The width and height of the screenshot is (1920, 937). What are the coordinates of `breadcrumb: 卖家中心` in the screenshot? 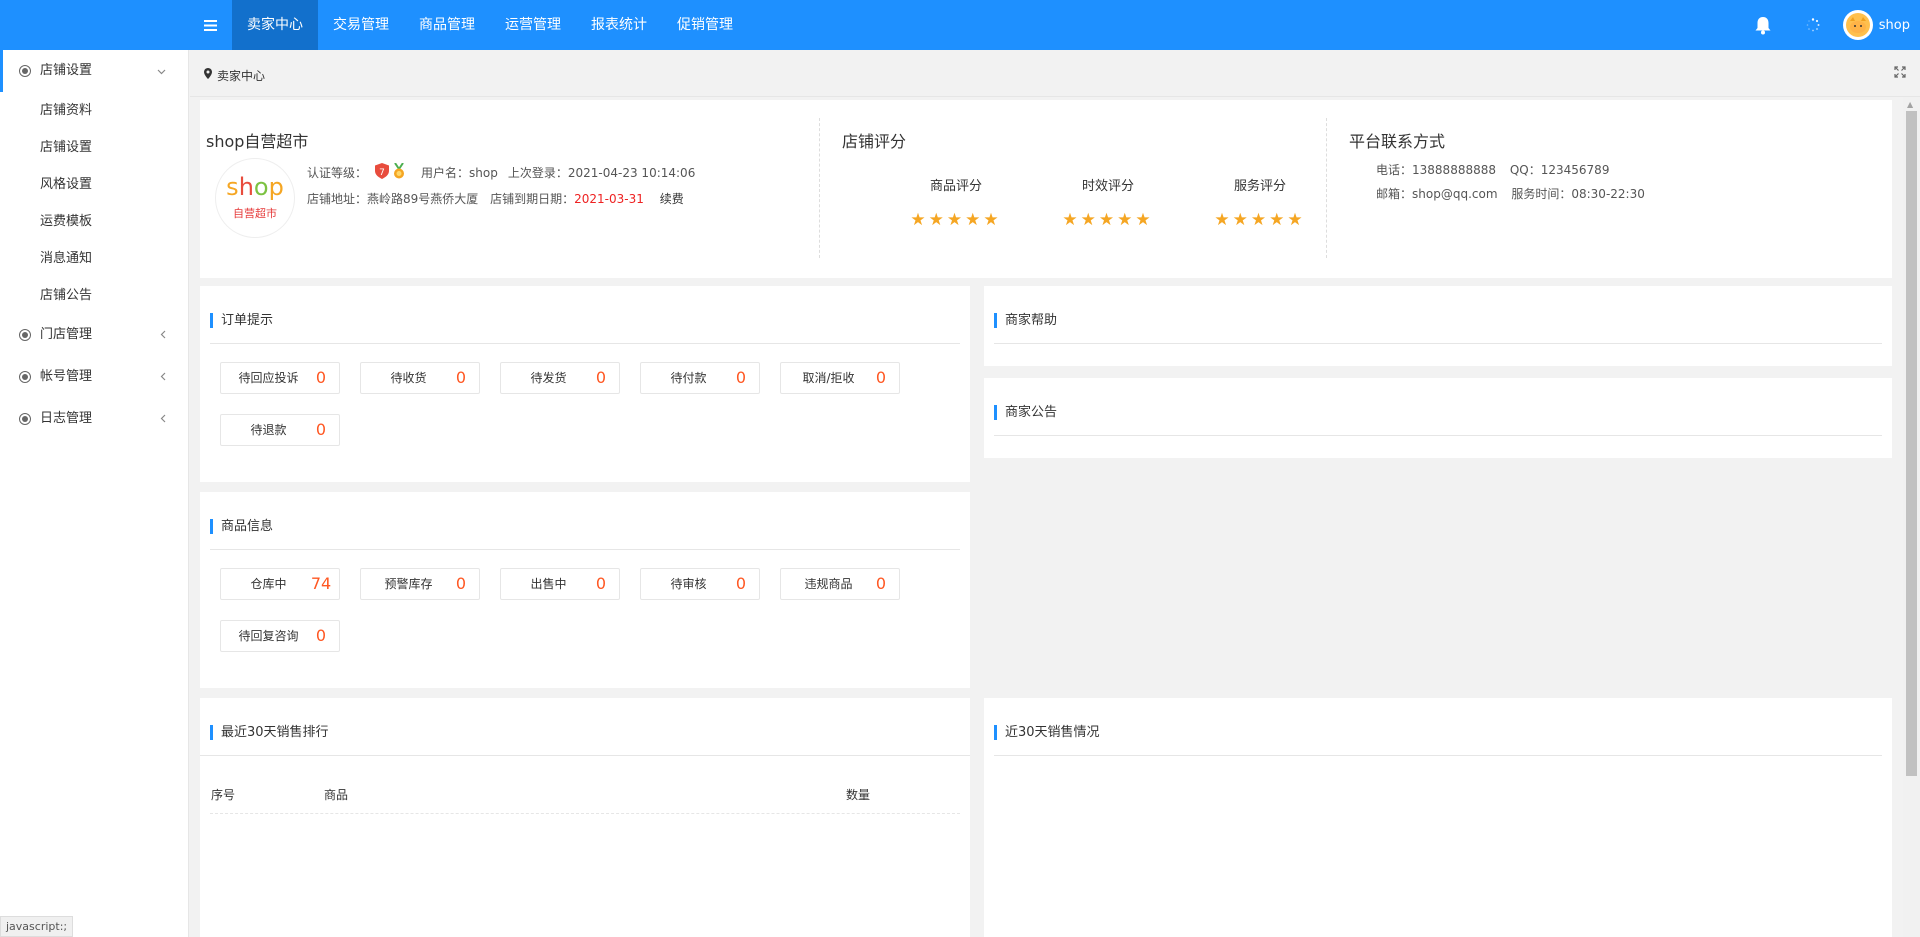 It's located at (1055, 73).